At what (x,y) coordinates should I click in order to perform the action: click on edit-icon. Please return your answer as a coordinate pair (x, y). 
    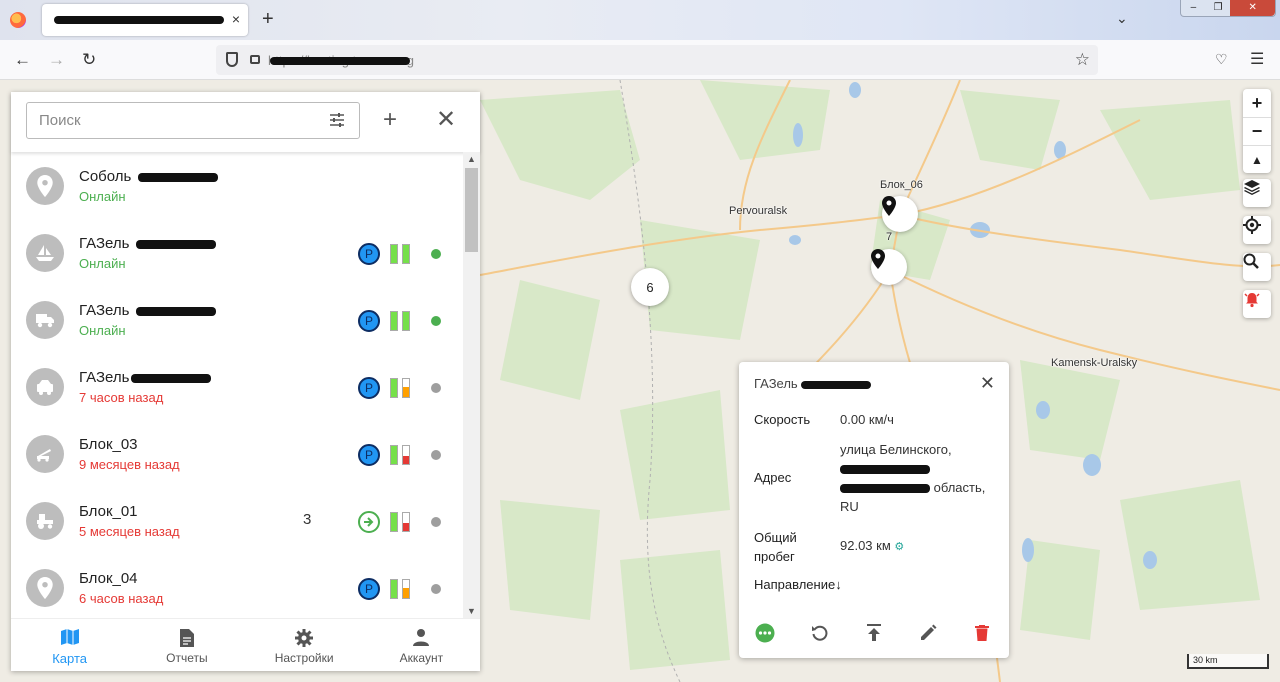
    Looking at the image, I should click on (929, 632).